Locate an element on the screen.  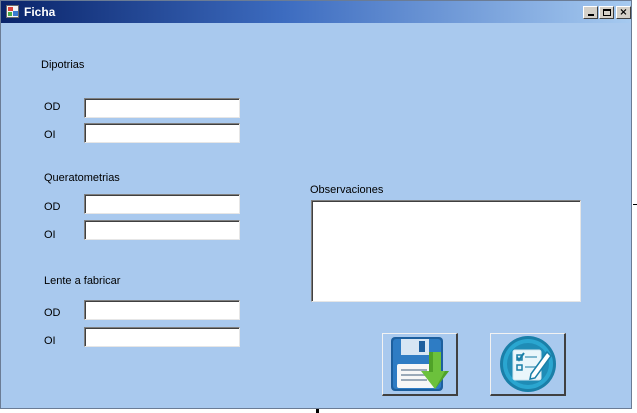
floppy-disk-download-icon is located at coordinates (420, 364).